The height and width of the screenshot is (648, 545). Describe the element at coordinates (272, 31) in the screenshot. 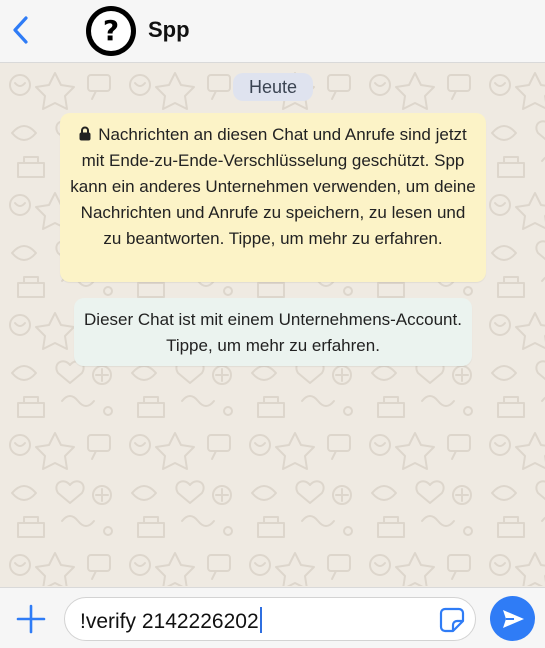

I see `chat-header: ? Spp` at that location.